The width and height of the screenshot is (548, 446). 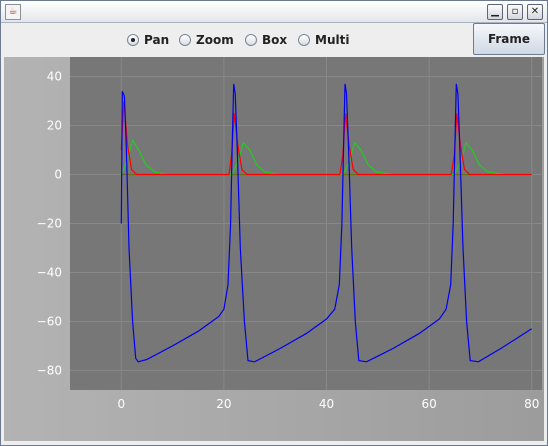 What do you see at coordinates (531, 404) in the screenshot?
I see `x-tick-label: 80` at bounding box center [531, 404].